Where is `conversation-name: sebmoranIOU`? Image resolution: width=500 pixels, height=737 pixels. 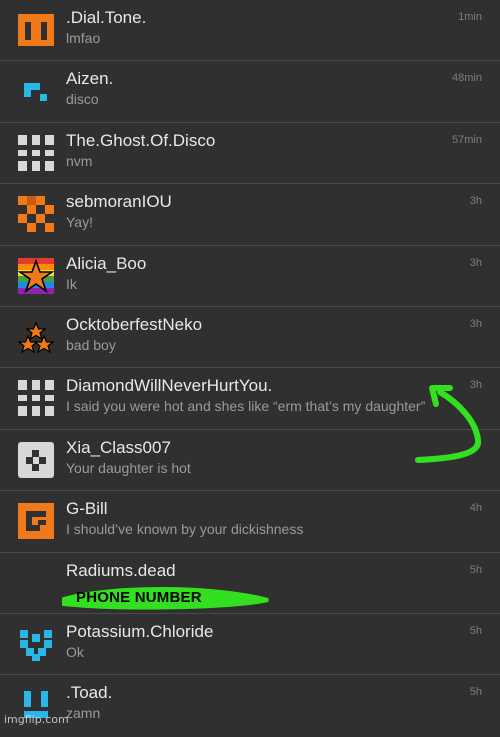 conversation-name: sebmoranIOU is located at coordinates (119, 202).